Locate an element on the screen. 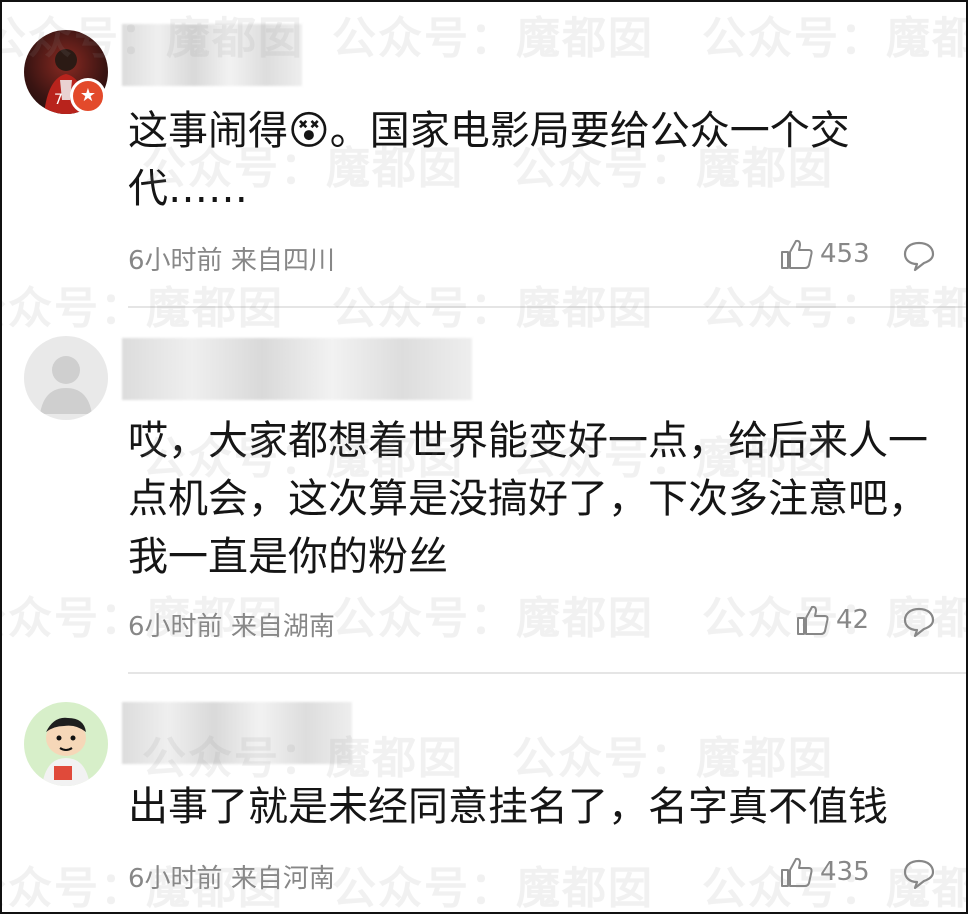  verified-badge-icon: ★ is located at coordinates (88, 96).